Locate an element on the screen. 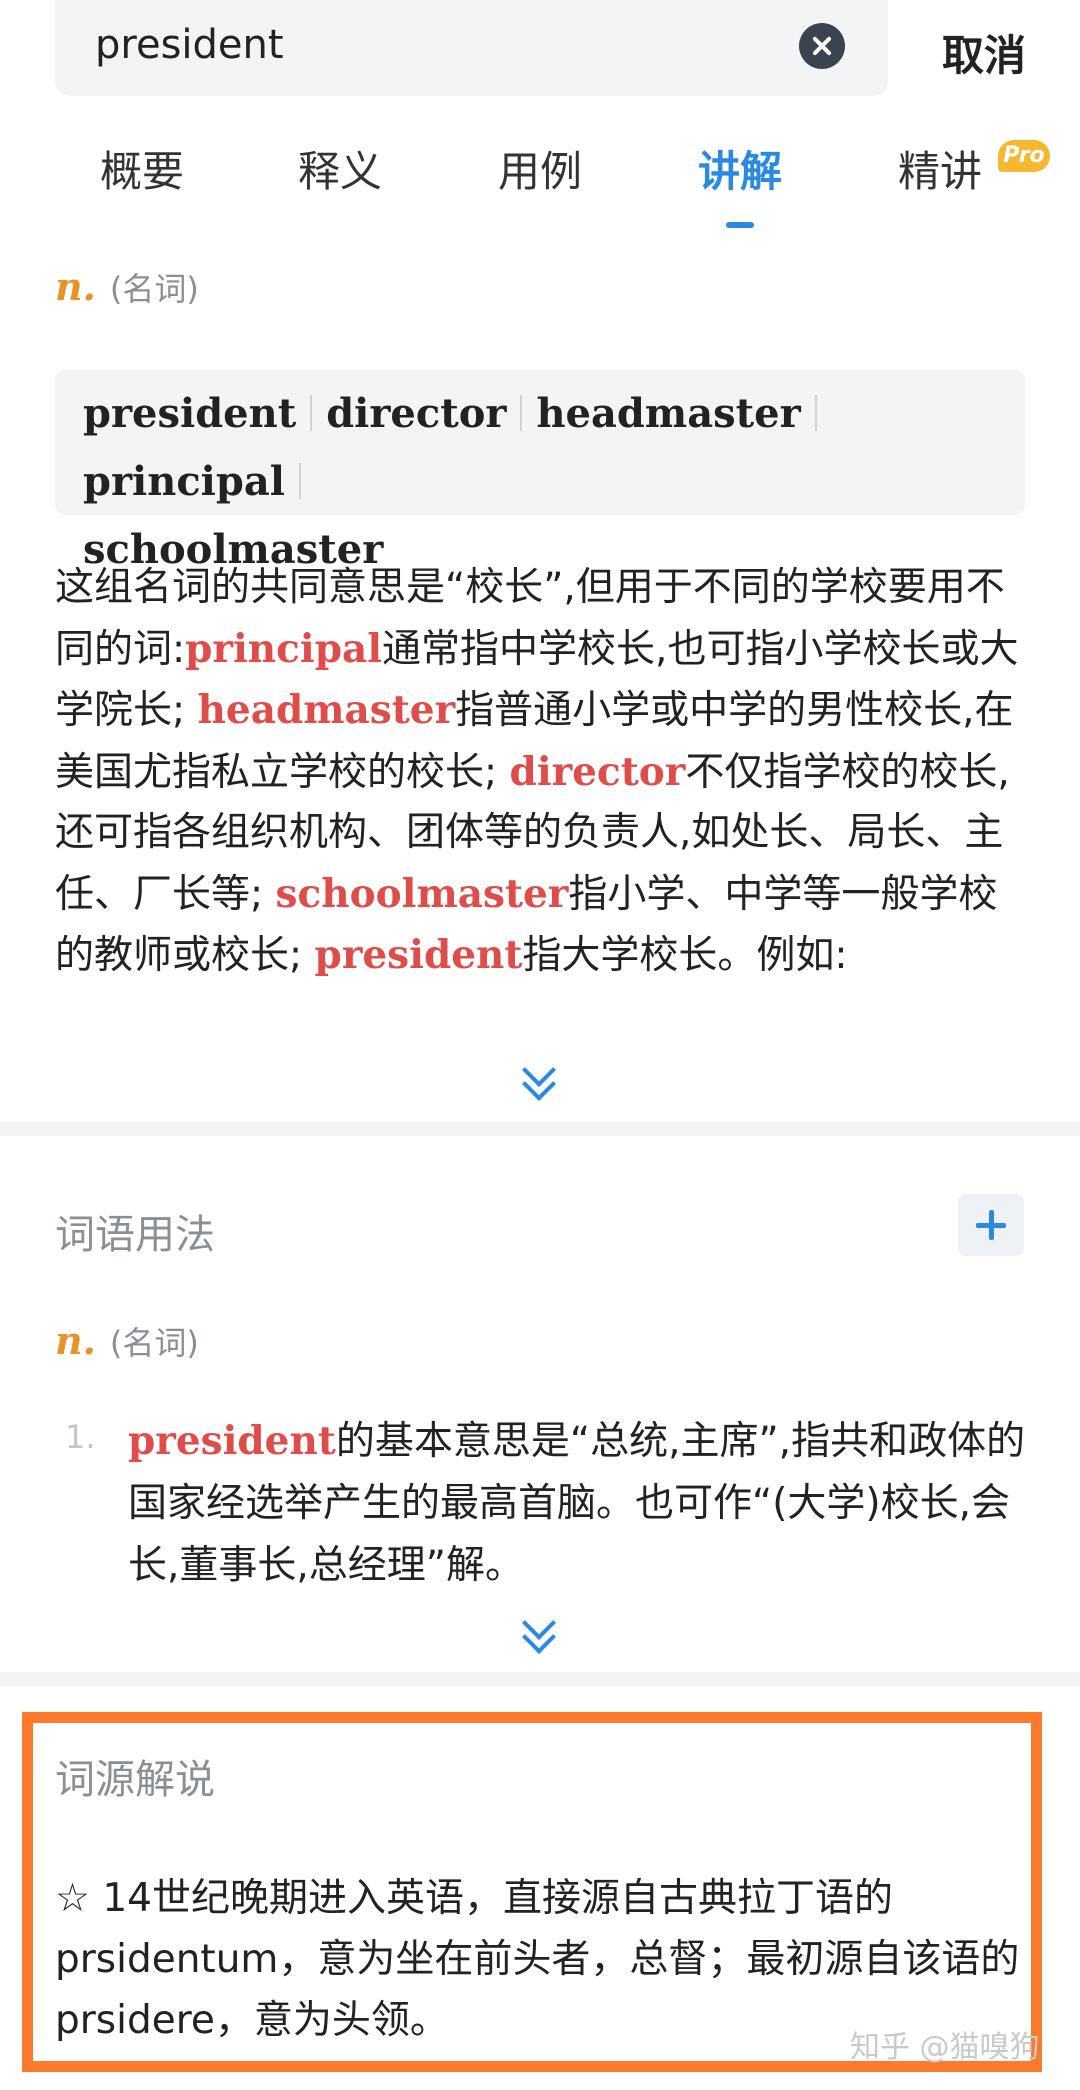 Image resolution: width=1080 pixels, height=2090 pixels. cancel-button: 取消 is located at coordinates (984, 52).